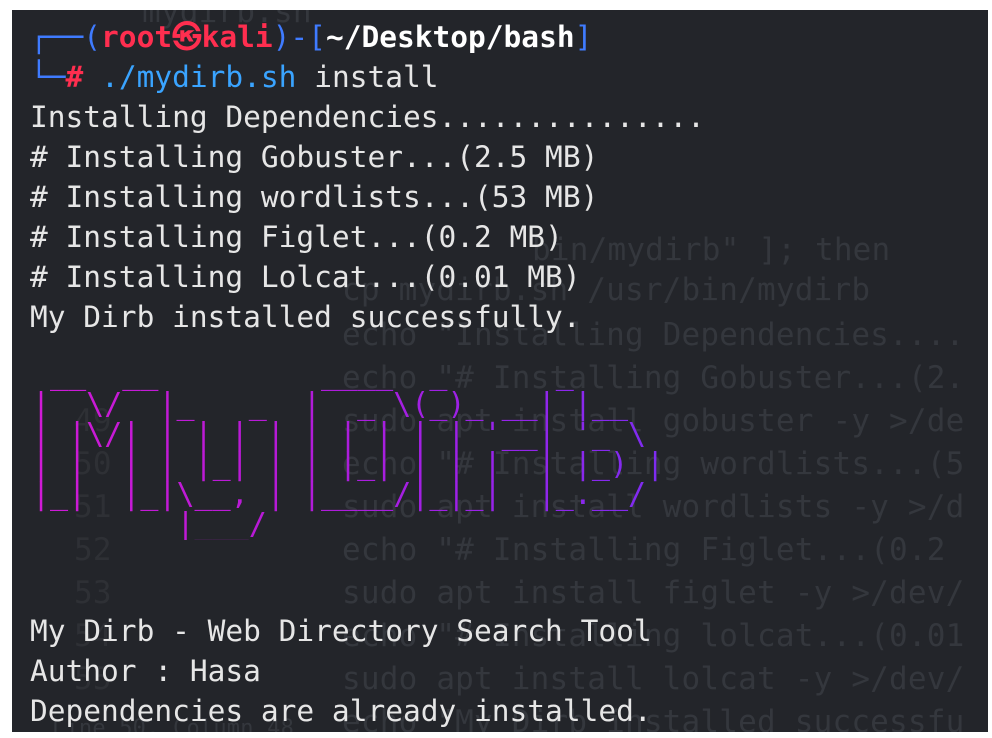 This screenshot has width=992, height=738. Describe the element at coordinates (145, 671) in the screenshot. I see `author-line: Author : Hasa` at that location.